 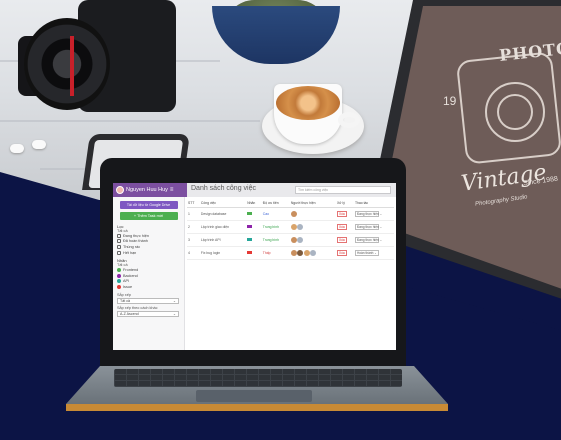 I want to click on search-input: Tìm kiếm công việc, so click(x=343, y=190).